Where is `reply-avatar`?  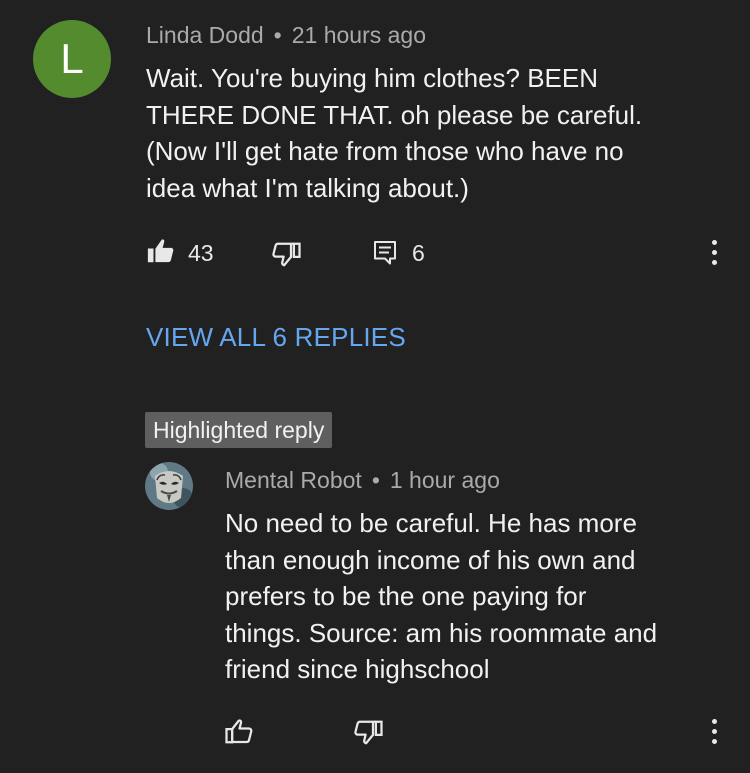
reply-avatar is located at coordinates (169, 486).